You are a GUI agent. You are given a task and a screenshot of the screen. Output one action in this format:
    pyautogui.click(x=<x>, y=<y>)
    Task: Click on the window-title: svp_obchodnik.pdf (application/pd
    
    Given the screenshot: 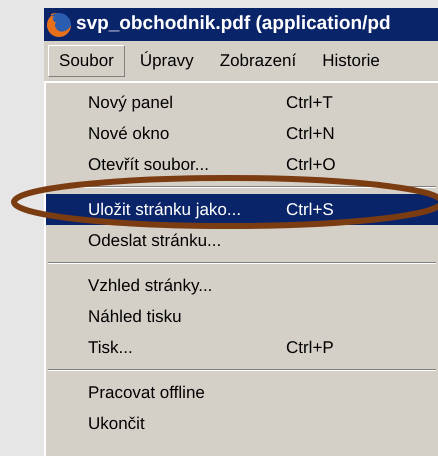 What is the action you would take?
    pyautogui.click(x=233, y=24)
    